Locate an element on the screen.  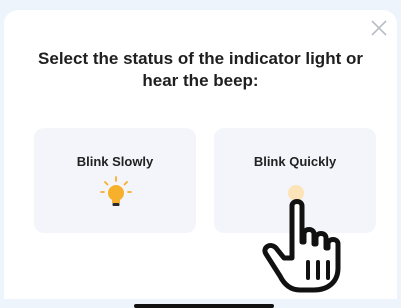
option-blink-slowly: Blink Slowly is located at coordinates (115, 180).